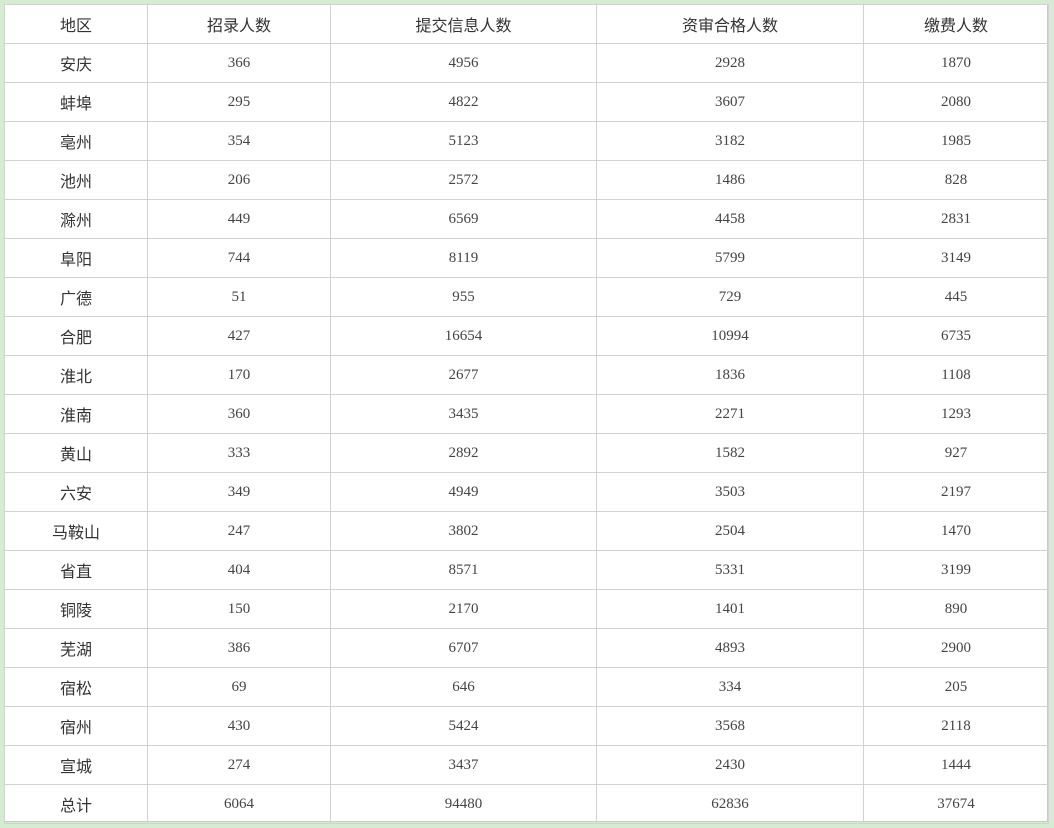 The image size is (1054, 828). I want to click on cell-qualified: 3503, so click(730, 492).